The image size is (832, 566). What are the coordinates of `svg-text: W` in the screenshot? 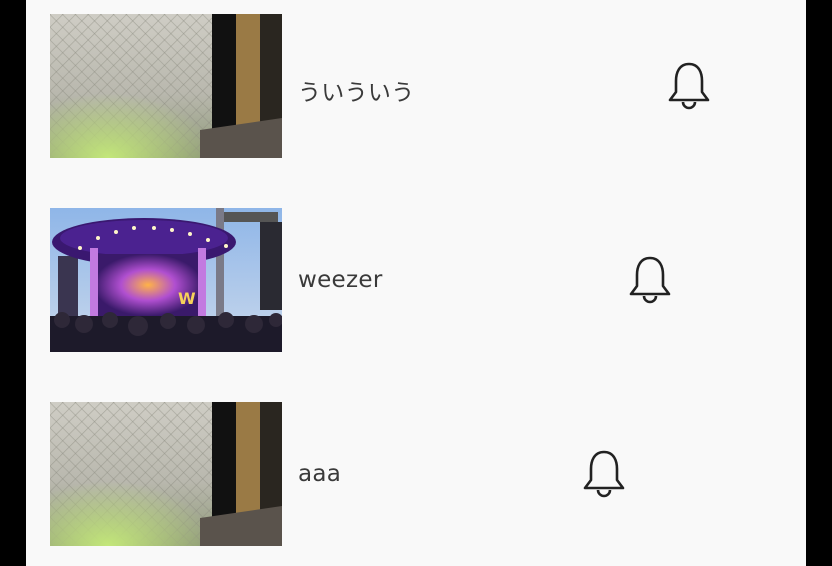 It's located at (187, 298).